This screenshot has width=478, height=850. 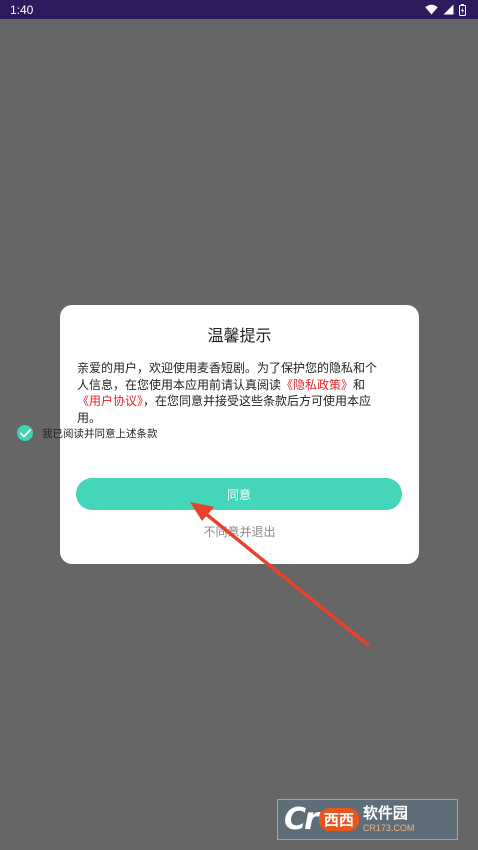 What do you see at coordinates (385, 813) in the screenshot?
I see `watermark-name: 软件园` at bounding box center [385, 813].